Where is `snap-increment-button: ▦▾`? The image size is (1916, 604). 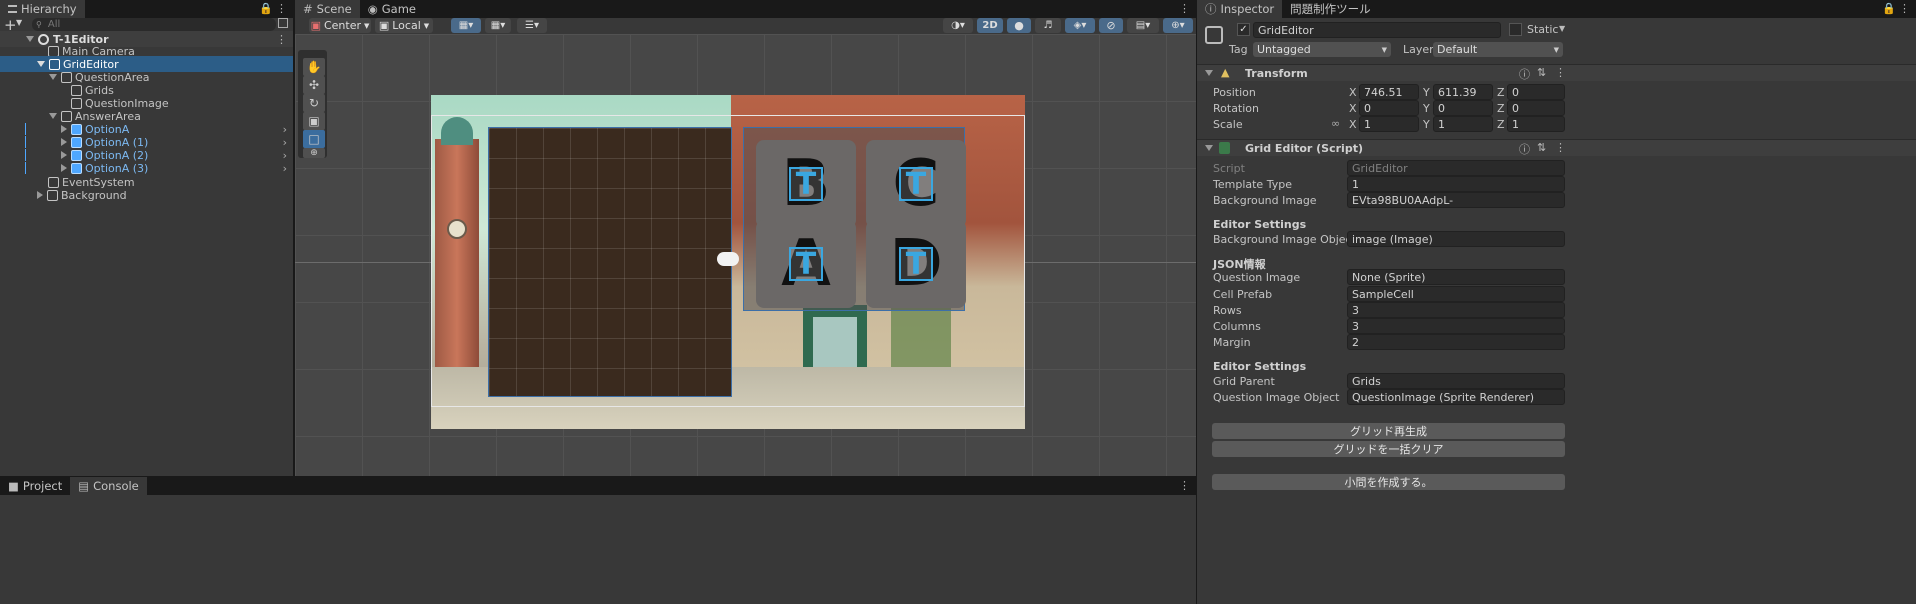
snap-increment-button: ▦▾ is located at coordinates (498, 25).